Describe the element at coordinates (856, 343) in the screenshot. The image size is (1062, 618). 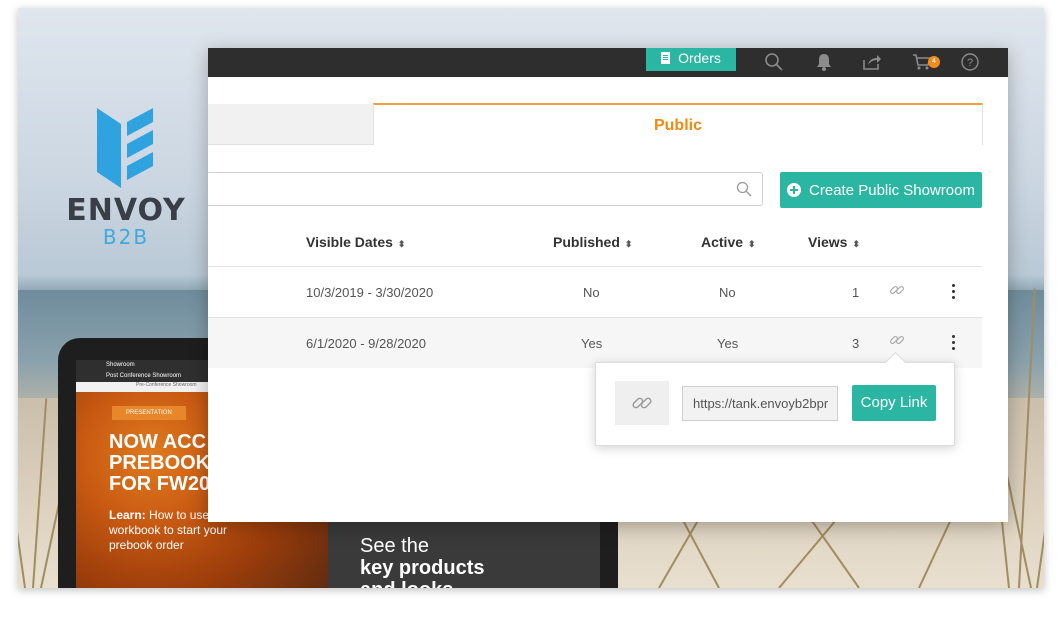
I see `cell-views: 3` at that location.